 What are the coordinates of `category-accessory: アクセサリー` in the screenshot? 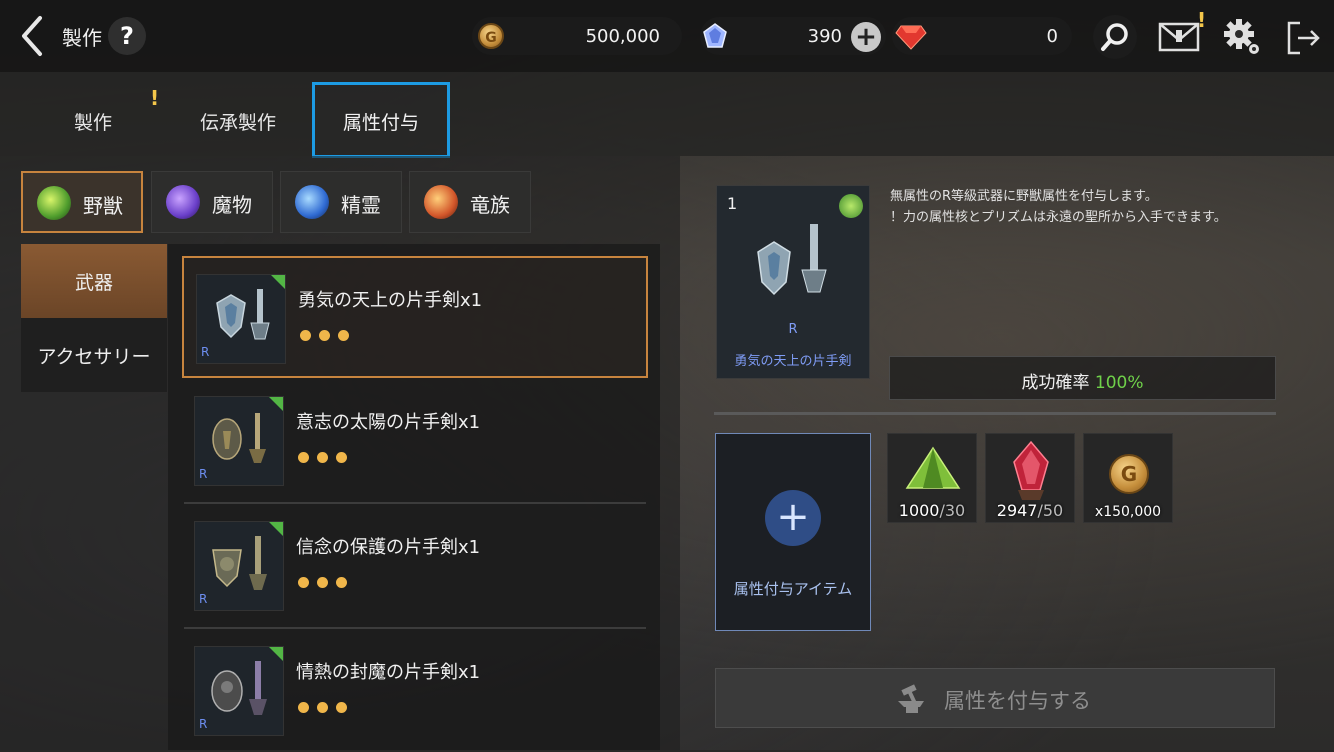 It's located at (94, 355).